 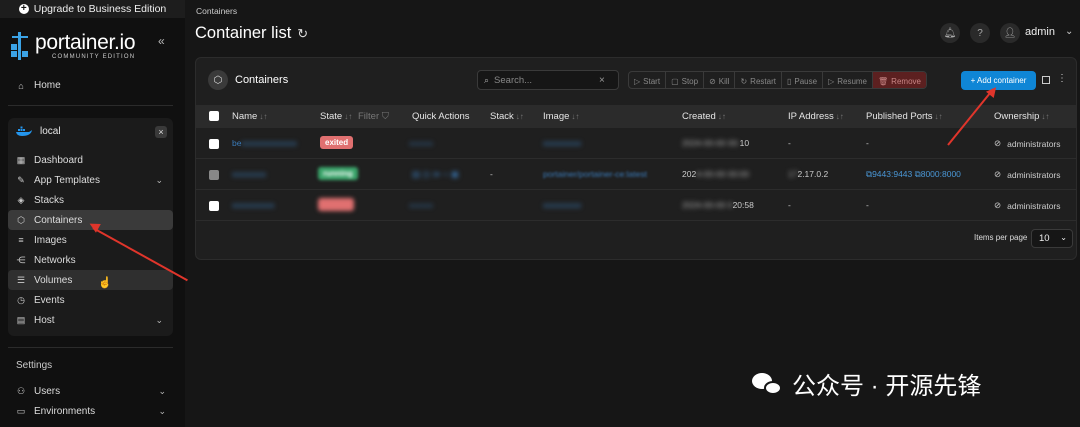 What do you see at coordinates (913, 174) in the screenshot?
I see `ports-cell: ⧉9443:9443 ⧉8000:8000` at bounding box center [913, 174].